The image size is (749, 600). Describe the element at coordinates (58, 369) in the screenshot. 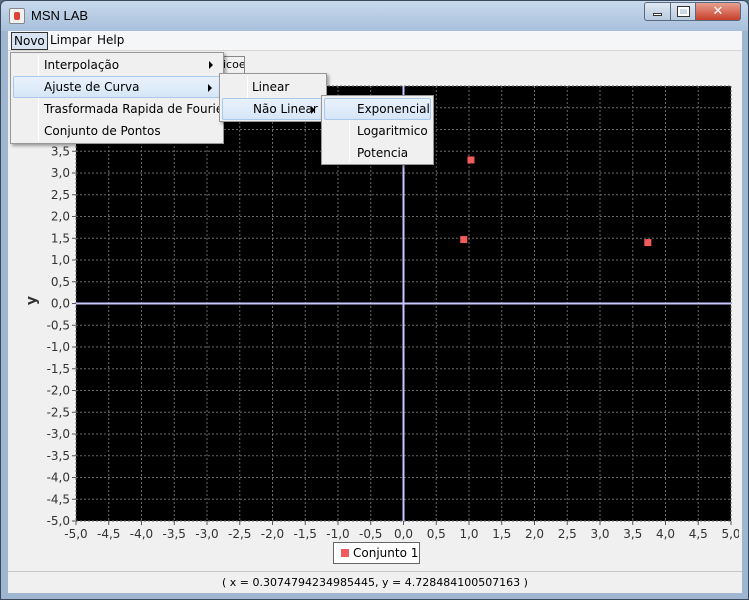

I see `y-tick-label: -1,5` at that location.